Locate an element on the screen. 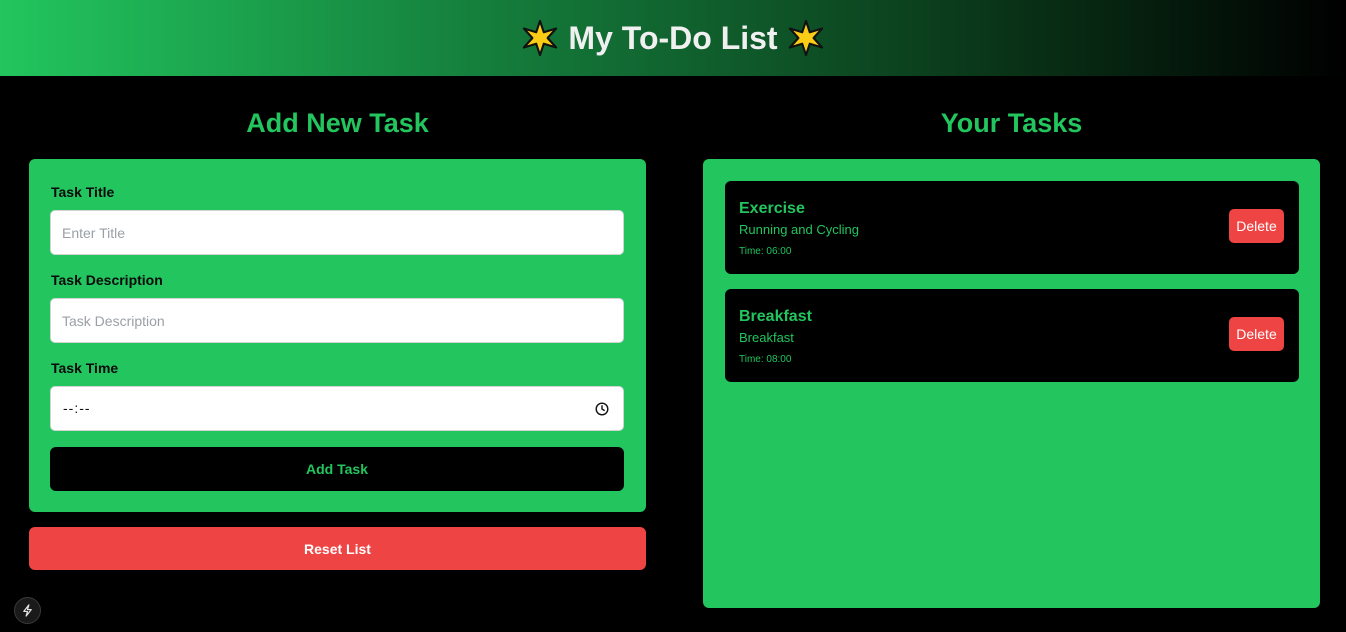  reset-list-button: Reset List is located at coordinates (337, 548).